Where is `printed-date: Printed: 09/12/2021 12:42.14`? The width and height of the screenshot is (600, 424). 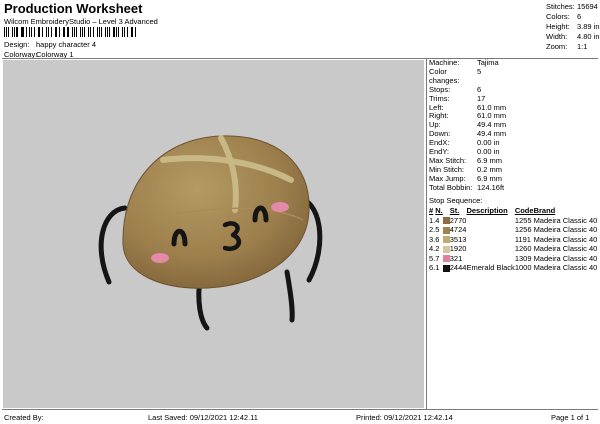 printed-date: Printed: 09/12/2021 12:42.14 is located at coordinates (404, 417).